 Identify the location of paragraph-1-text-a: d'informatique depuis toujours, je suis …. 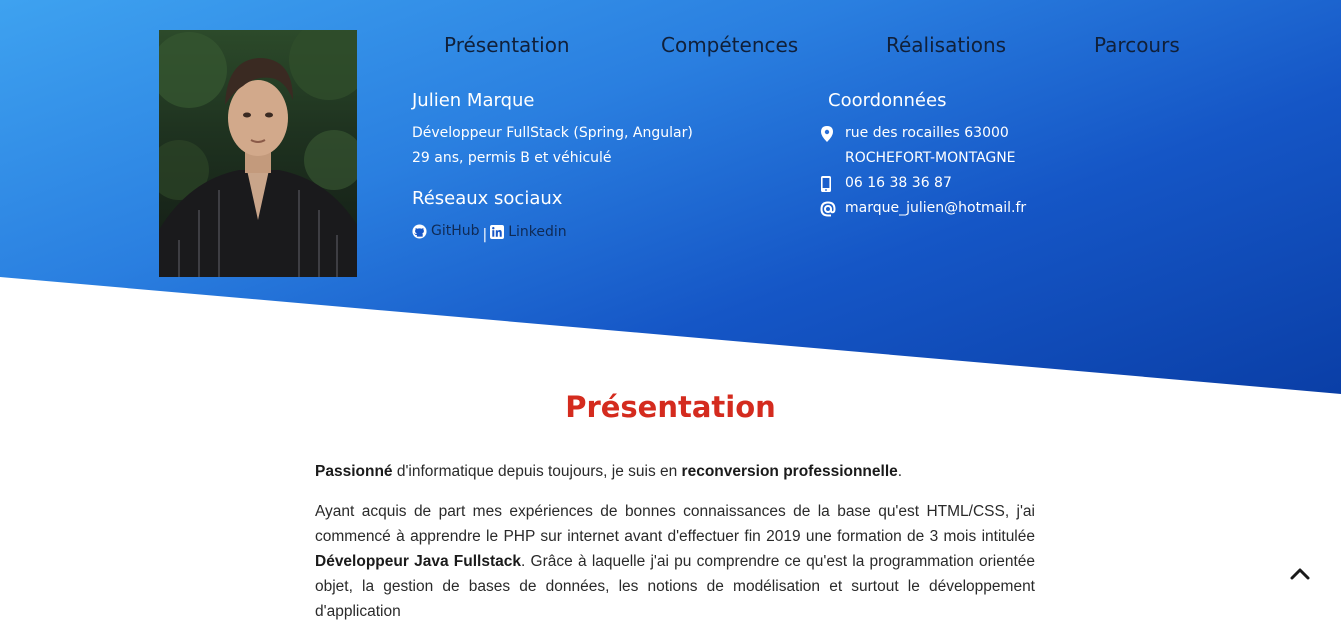
(537, 471).